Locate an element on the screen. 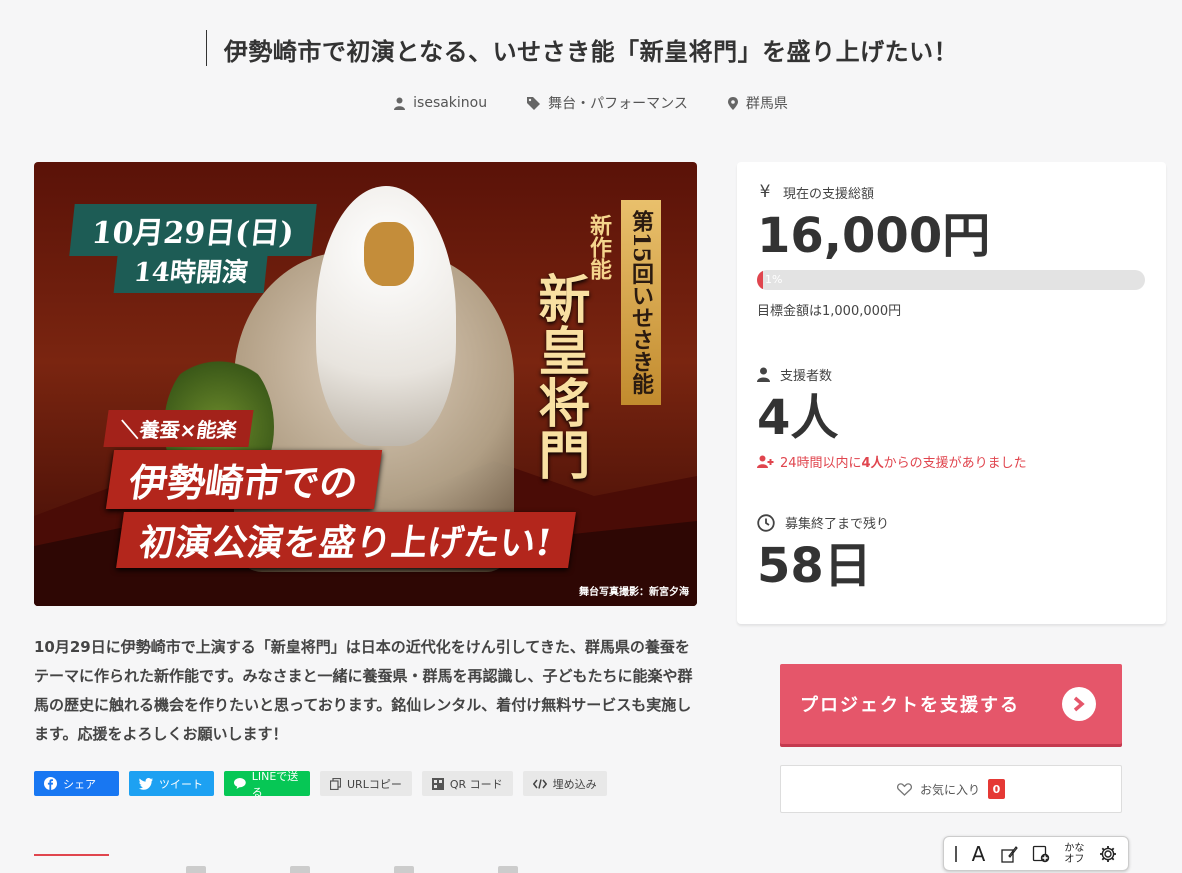  performer-mask is located at coordinates (389, 254).